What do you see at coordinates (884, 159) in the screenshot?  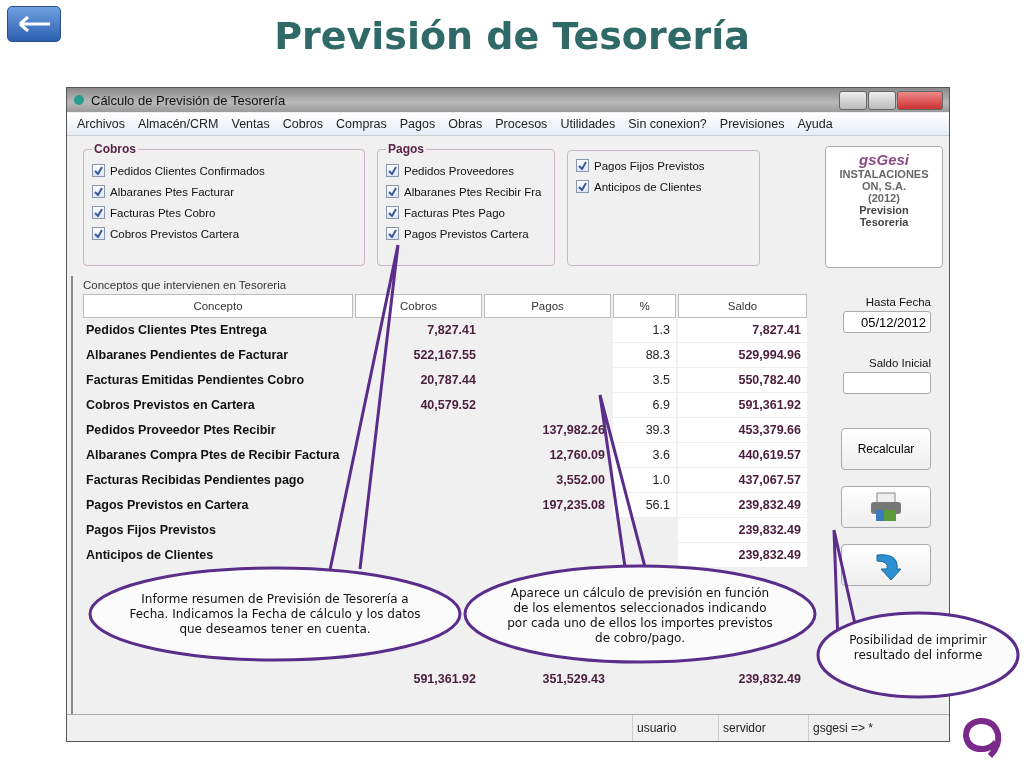 I see `brand-logo: gsGesi` at bounding box center [884, 159].